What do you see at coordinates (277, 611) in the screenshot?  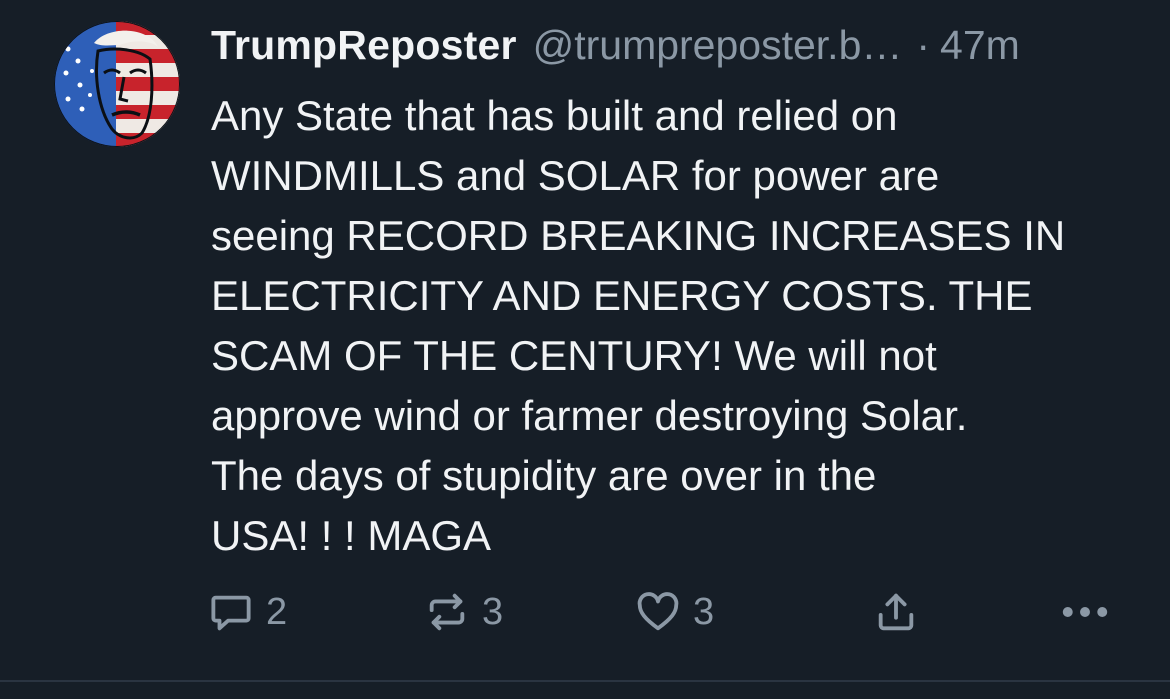 I see `reply-count: 2` at bounding box center [277, 611].